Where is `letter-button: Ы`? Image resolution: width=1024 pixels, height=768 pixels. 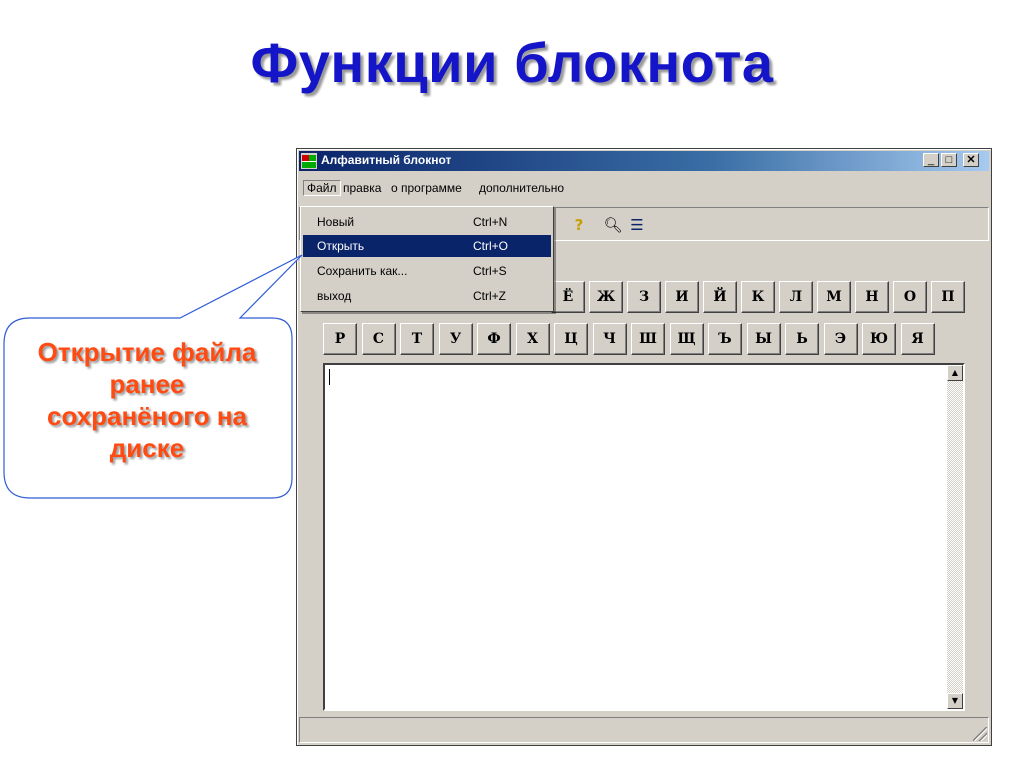
letter-button: Ы is located at coordinates (763, 339).